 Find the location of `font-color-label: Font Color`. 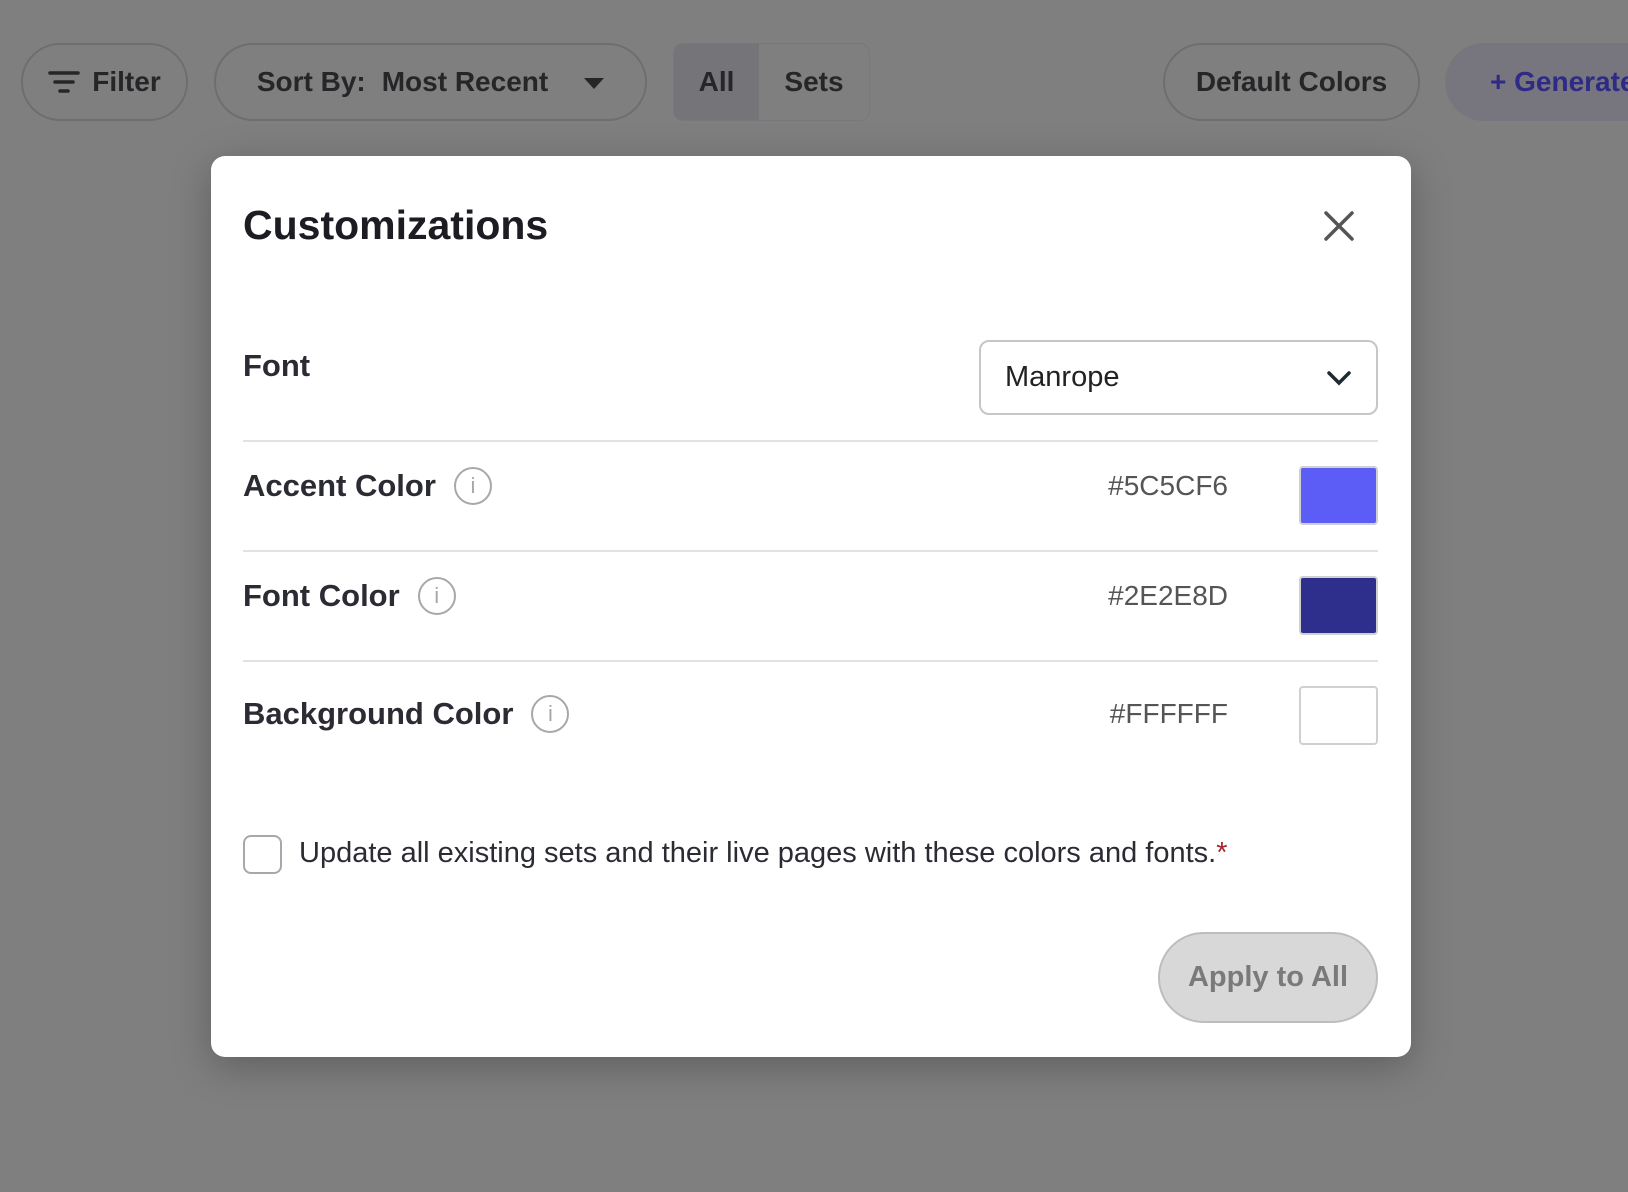

font-color-label: Font Color is located at coordinates (321, 595).